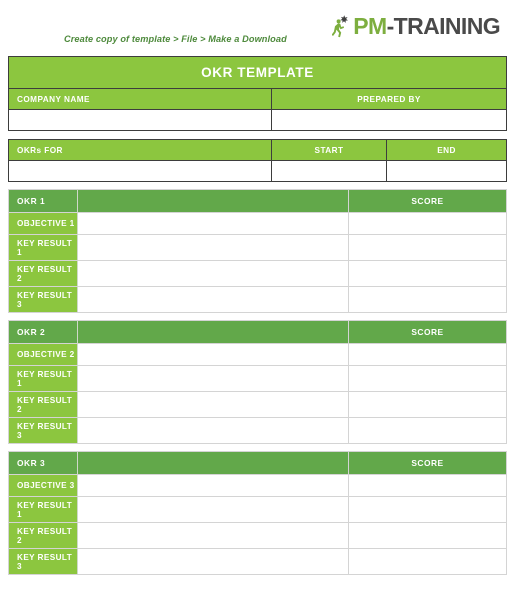 The height and width of the screenshot is (600, 514). What do you see at coordinates (446, 171) in the screenshot?
I see `end-input` at bounding box center [446, 171].